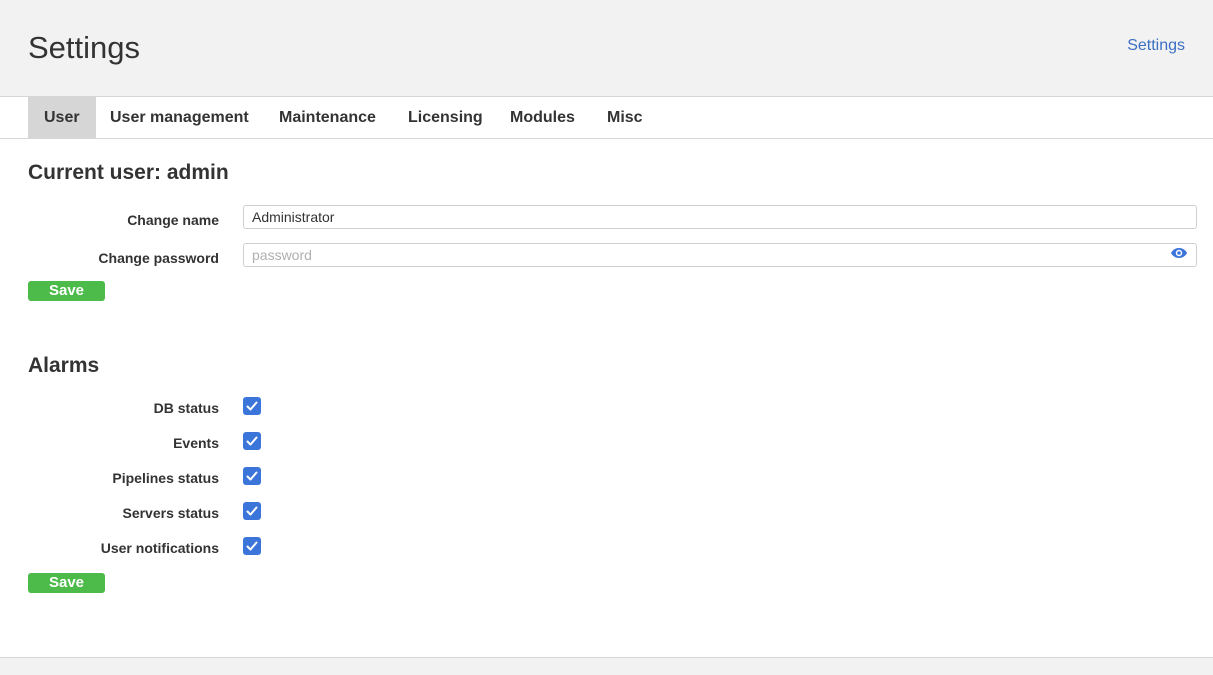 The width and height of the screenshot is (1213, 675). Describe the element at coordinates (720, 217) in the screenshot. I see `change-name-input` at that location.